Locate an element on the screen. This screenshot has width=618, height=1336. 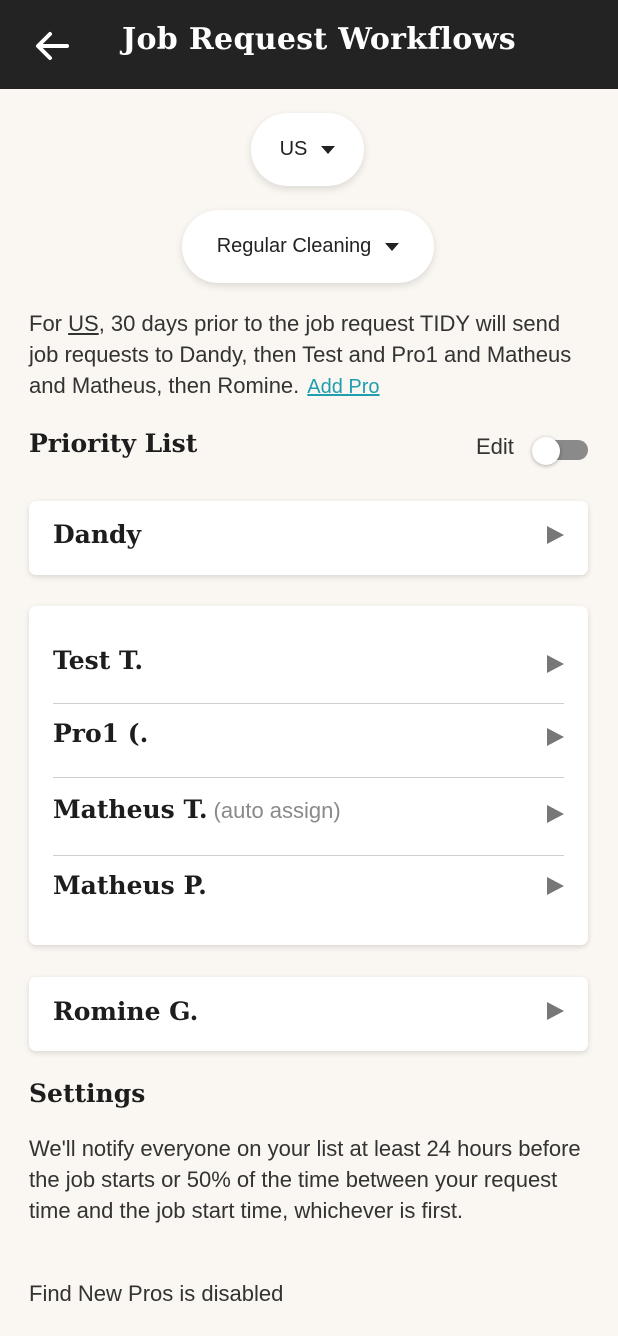
priority-group-1: Dandy is located at coordinates (308, 538).